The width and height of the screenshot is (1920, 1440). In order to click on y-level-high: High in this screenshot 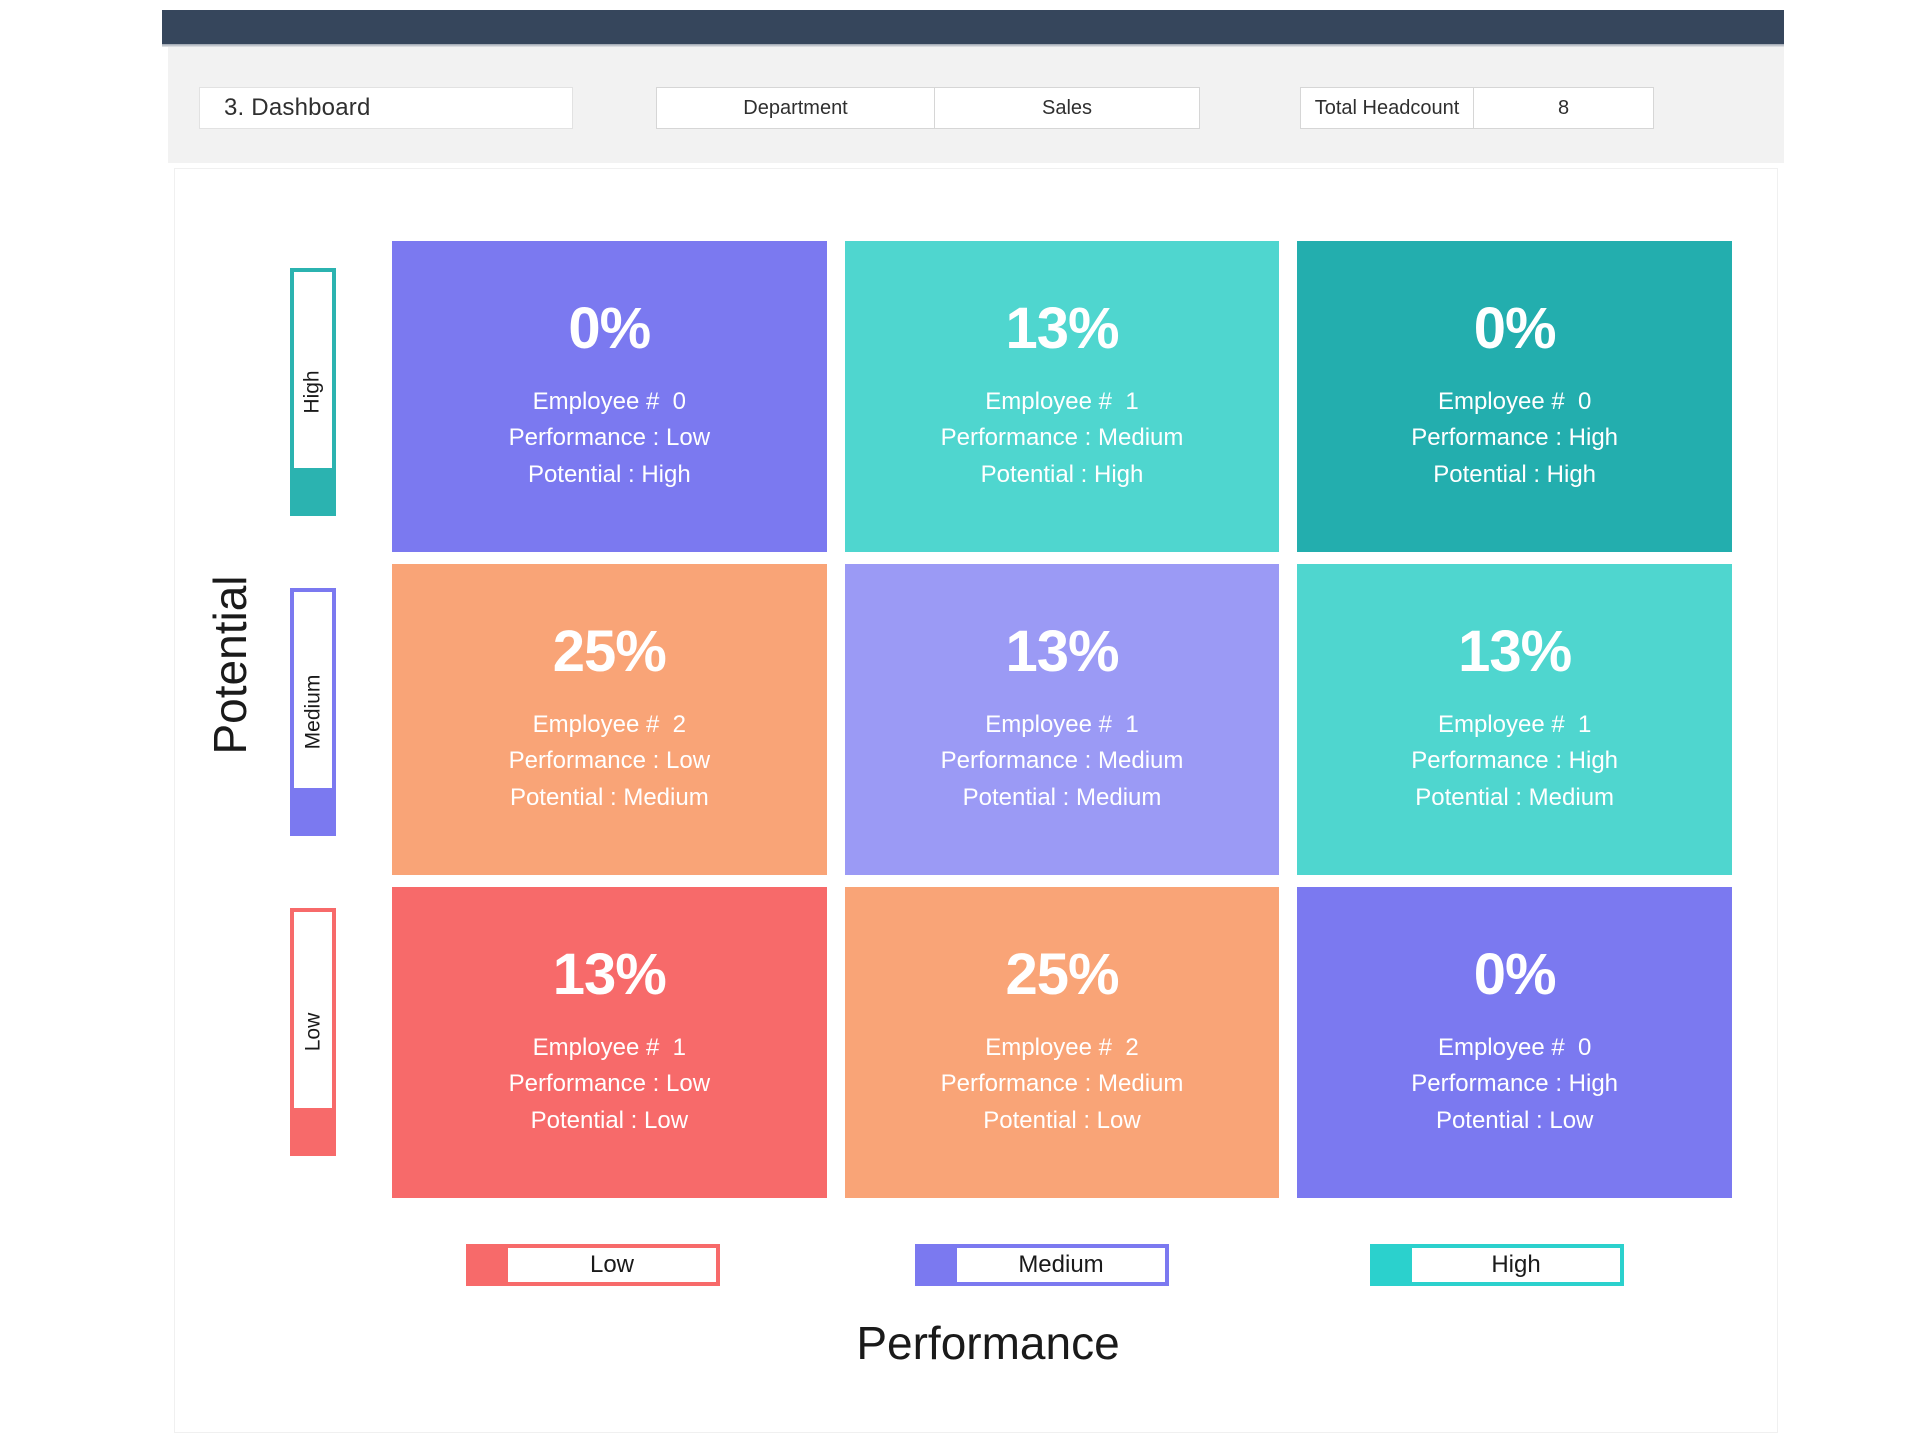, I will do `click(313, 392)`.